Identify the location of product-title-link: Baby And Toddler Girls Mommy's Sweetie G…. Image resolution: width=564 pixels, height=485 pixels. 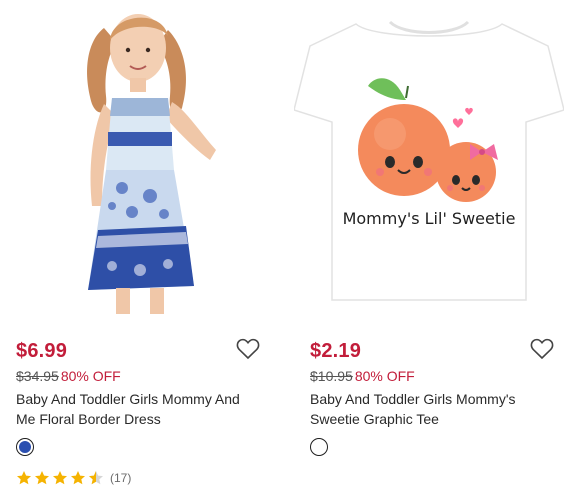
(430, 409).